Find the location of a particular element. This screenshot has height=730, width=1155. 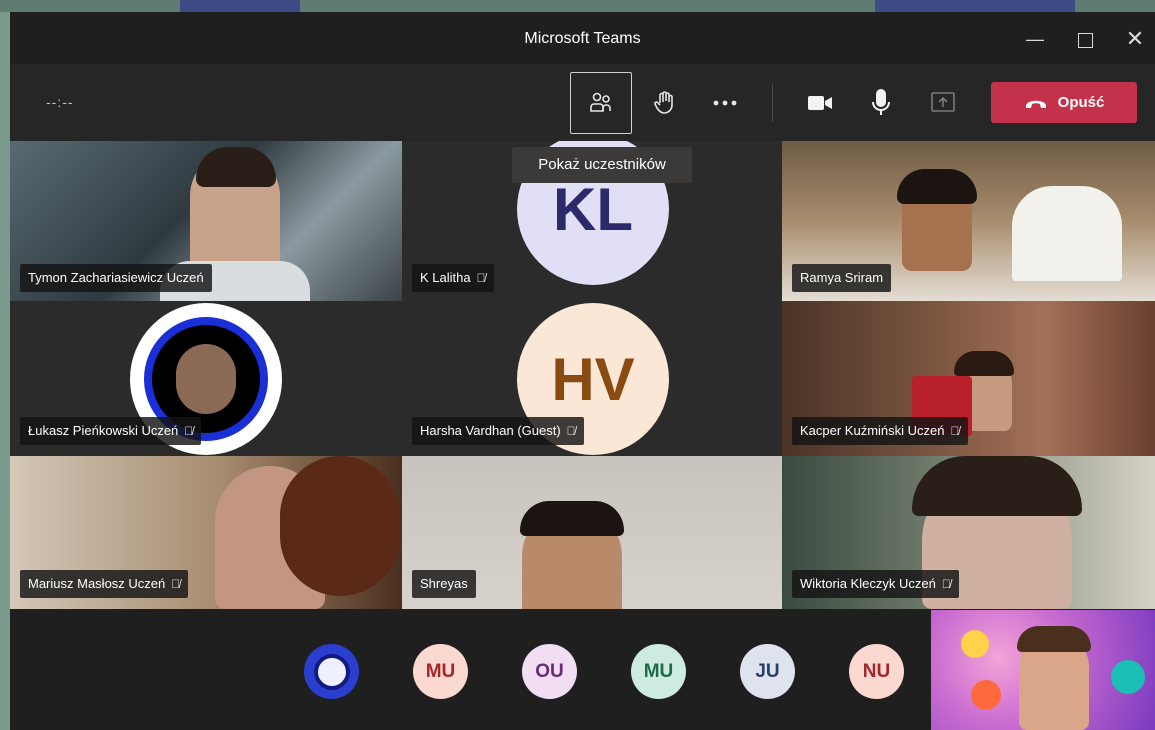

raise-hand-button is located at coordinates (665, 103).